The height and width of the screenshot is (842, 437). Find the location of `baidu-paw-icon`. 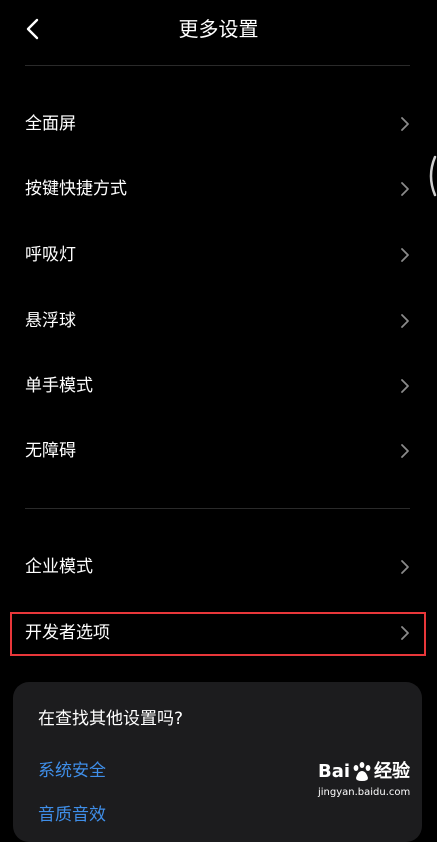

baidu-paw-icon is located at coordinates (362, 771).